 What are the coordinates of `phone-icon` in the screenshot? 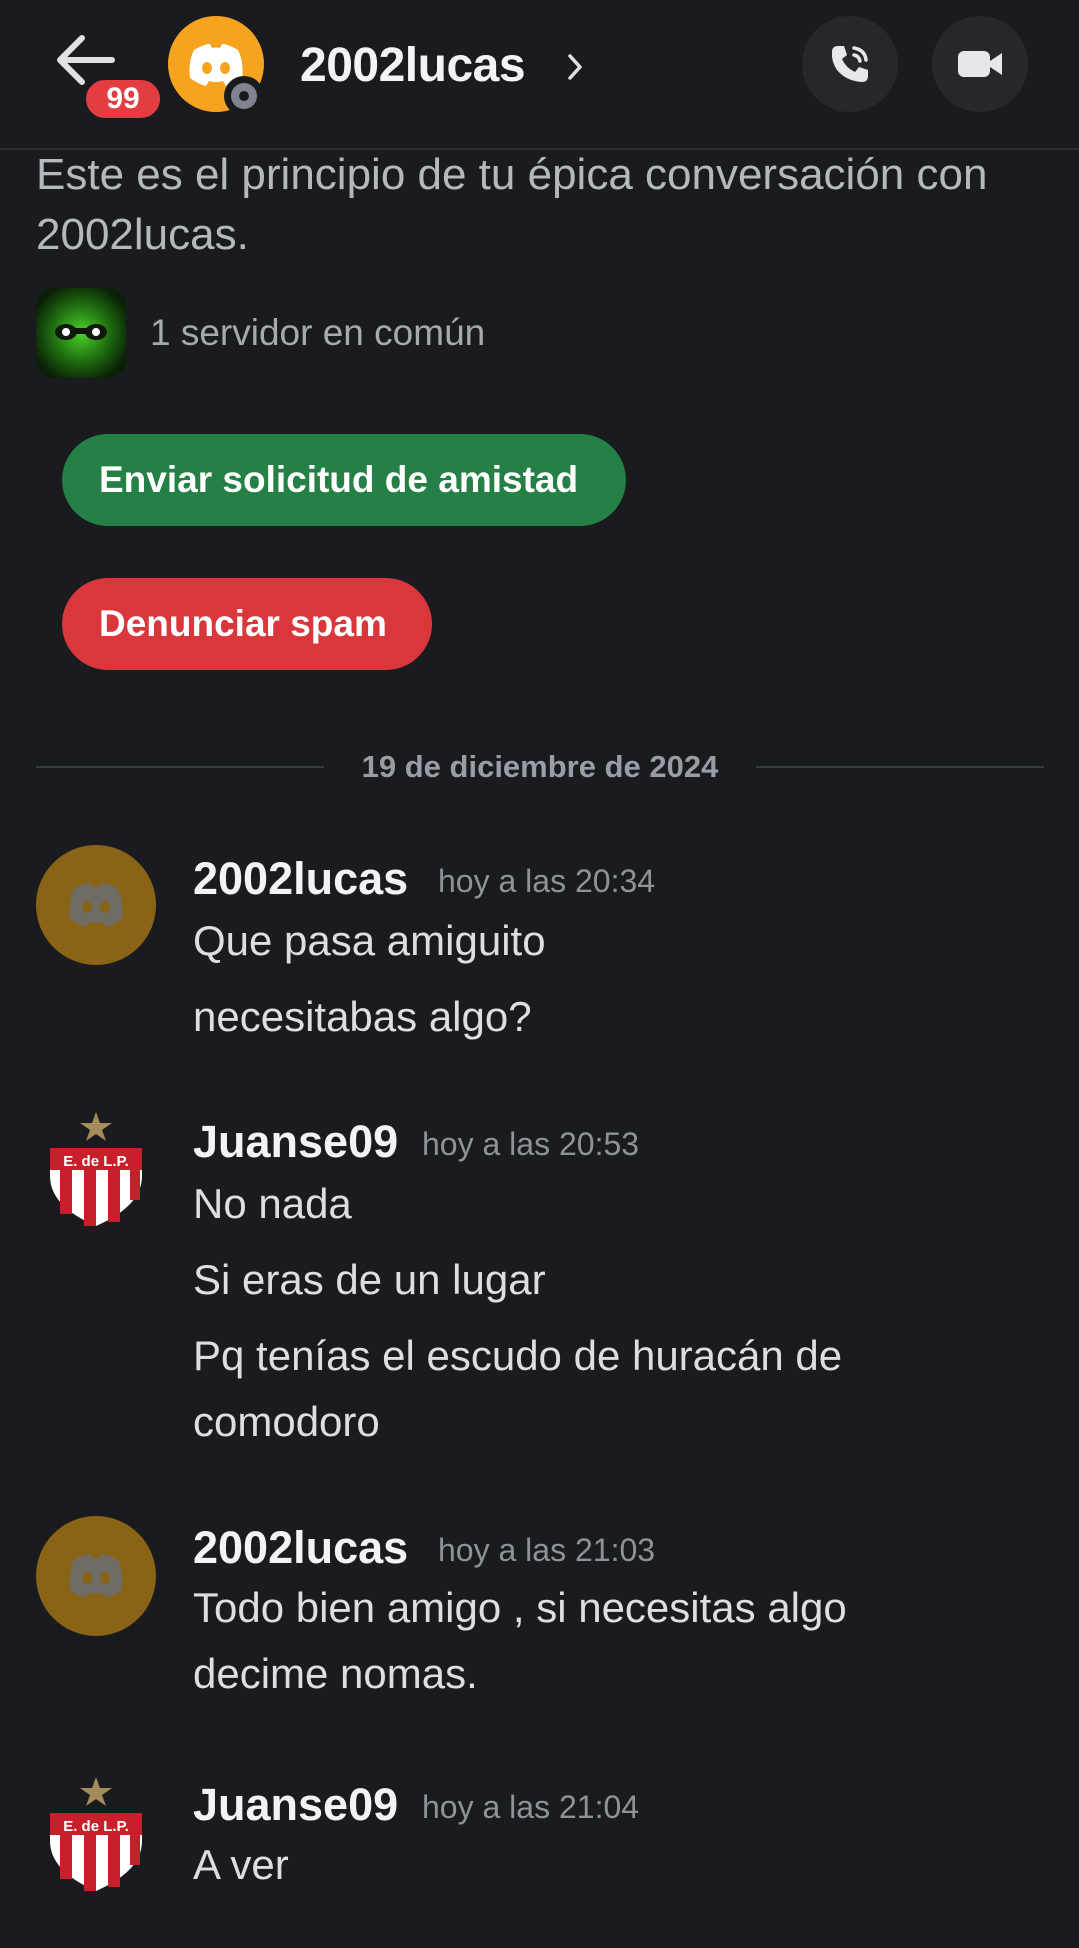 It's located at (849, 64).